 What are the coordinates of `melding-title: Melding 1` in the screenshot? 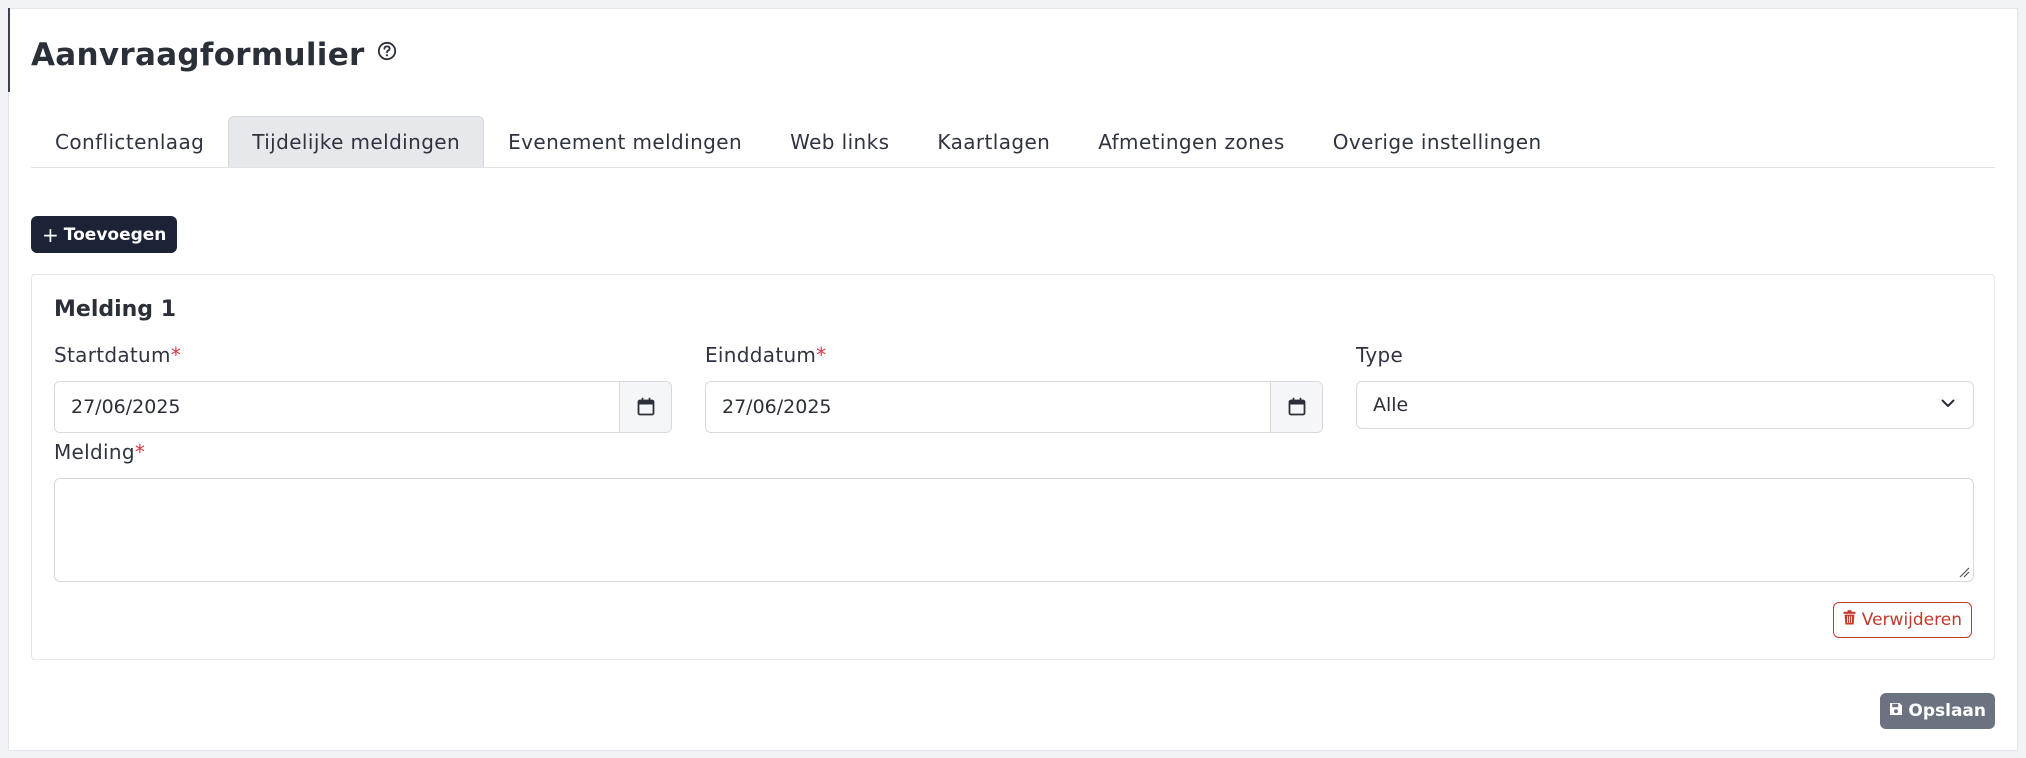 It's located at (115, 309).